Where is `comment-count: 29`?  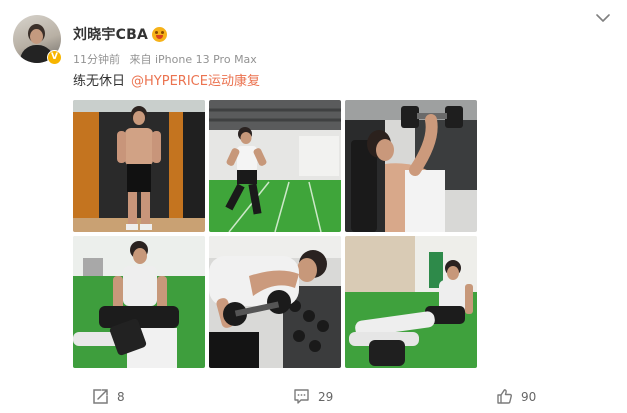
comment-count: 29 is located at coordinates (326, 396).